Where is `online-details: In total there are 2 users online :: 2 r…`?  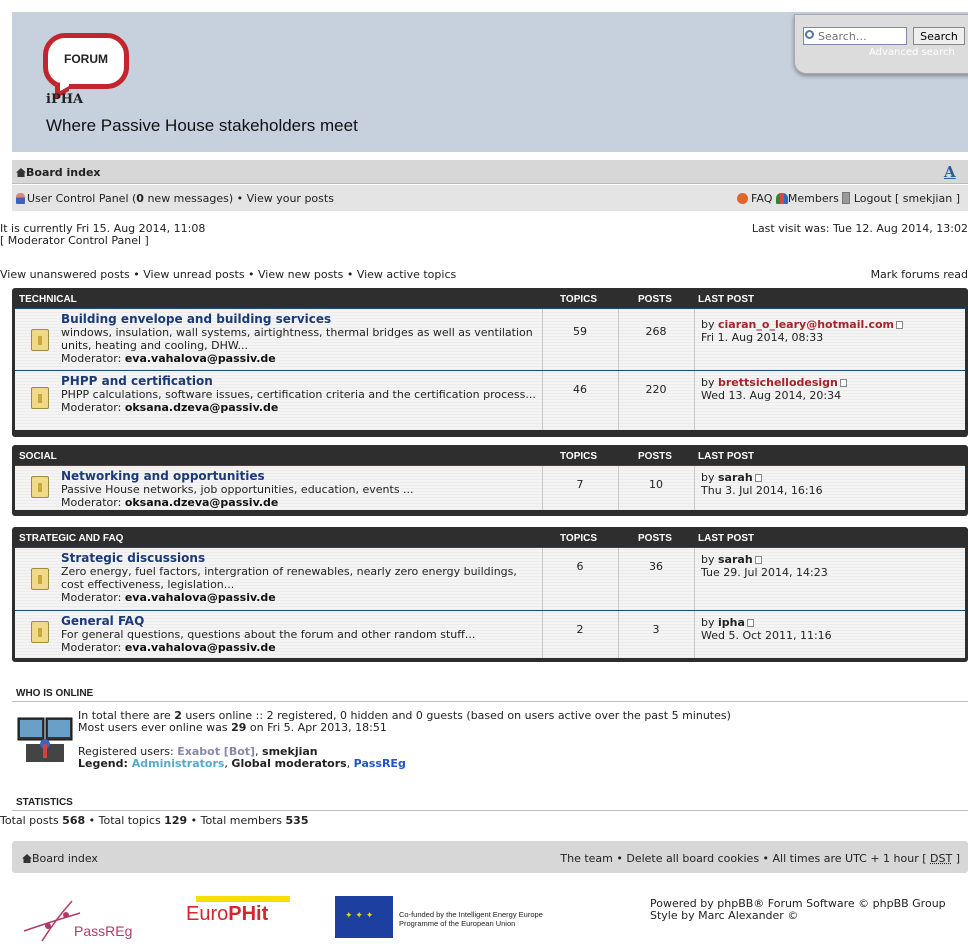 online-details: In total there are 2 users online :: 2 r… is located at coordinates (404, 739).